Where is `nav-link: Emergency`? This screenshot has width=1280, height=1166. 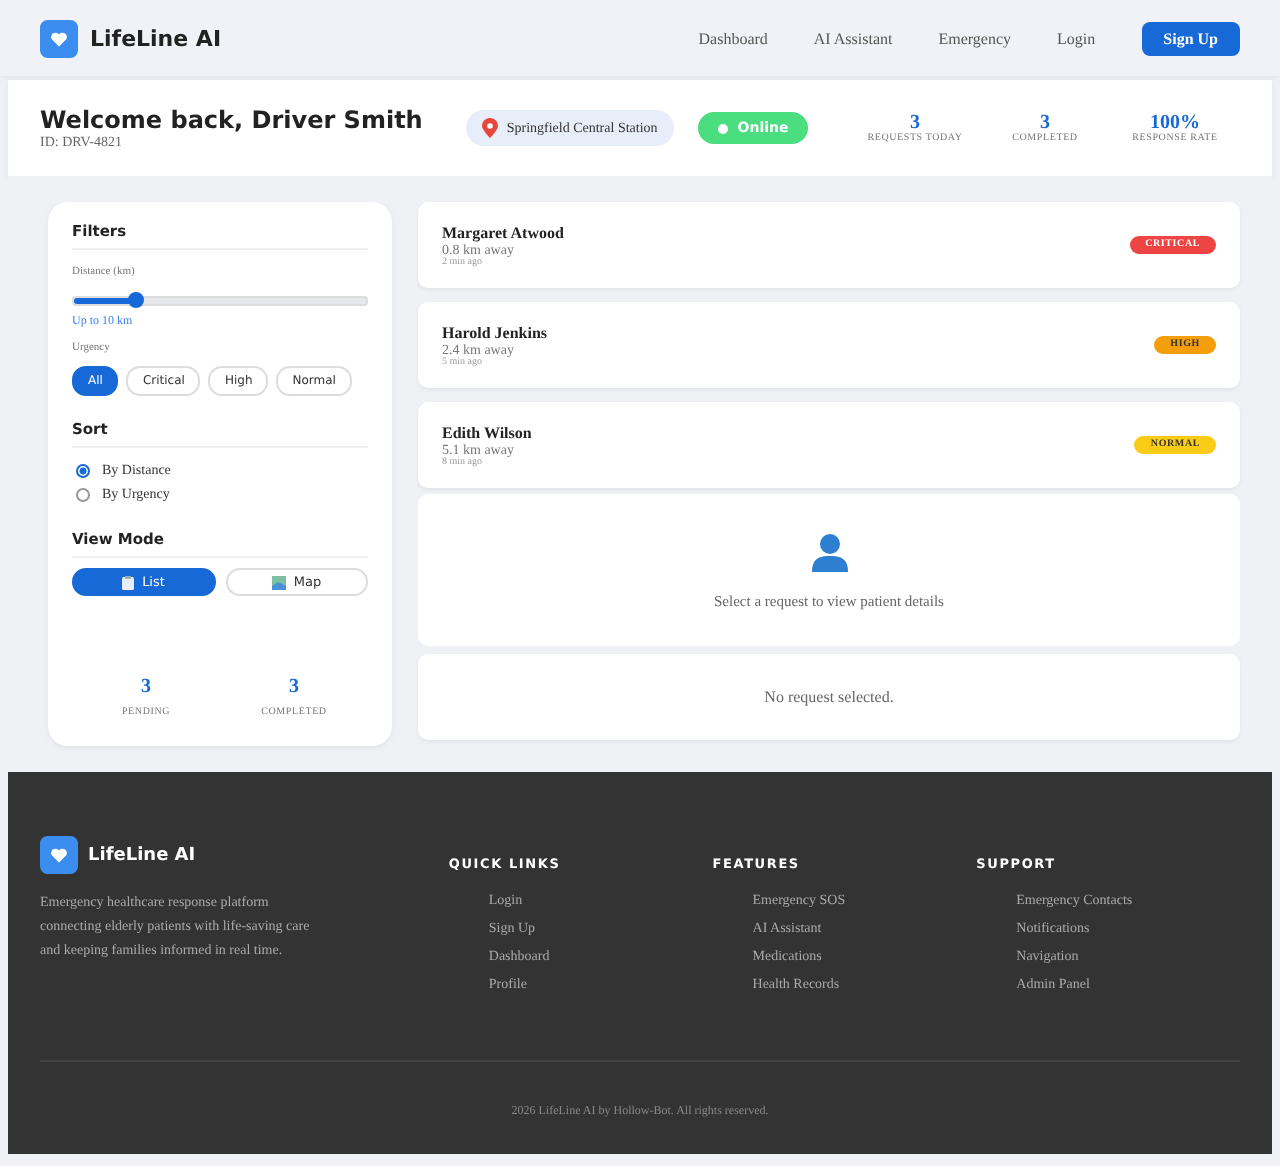
nav-link: Emergency is located at coordinates (975, 38).